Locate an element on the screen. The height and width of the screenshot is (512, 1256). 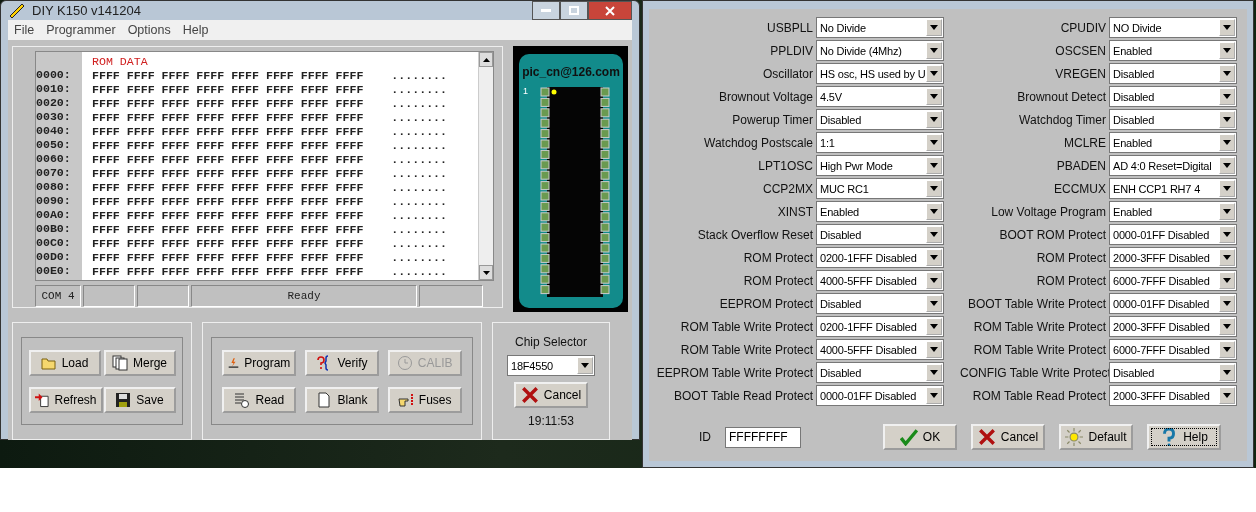
menu-item: Help is located at coordinates (197, 30).